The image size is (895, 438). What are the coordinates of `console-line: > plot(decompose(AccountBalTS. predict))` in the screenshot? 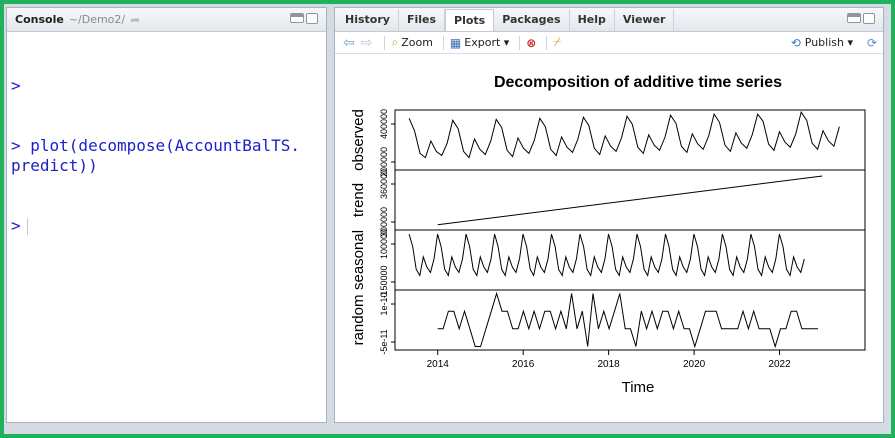 It's located at (155, 155).